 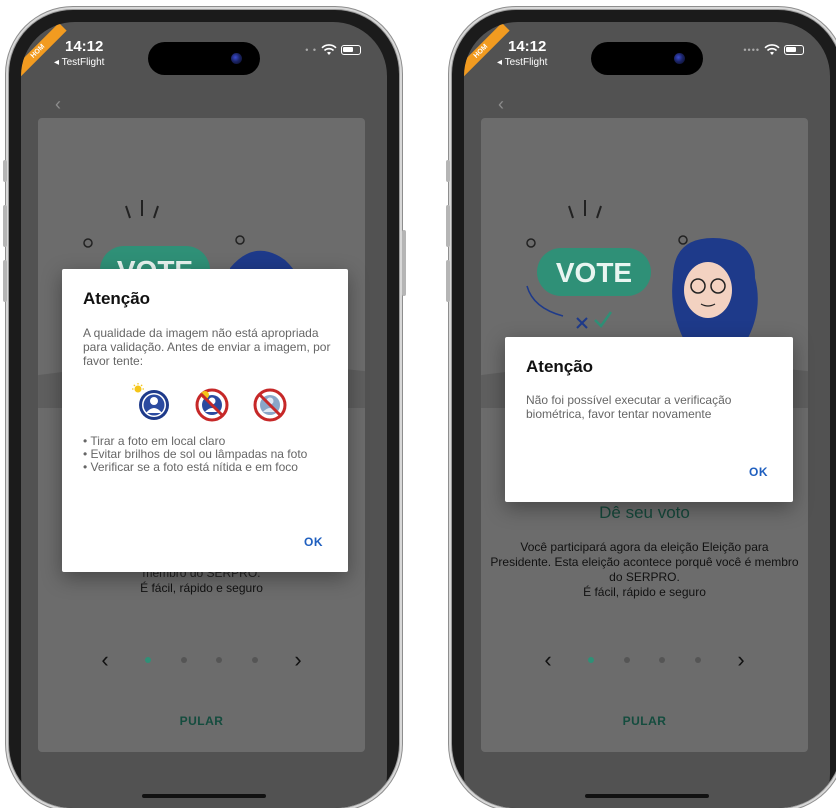 I want to click on status-icons: ••••, so click(x=773, y=50).